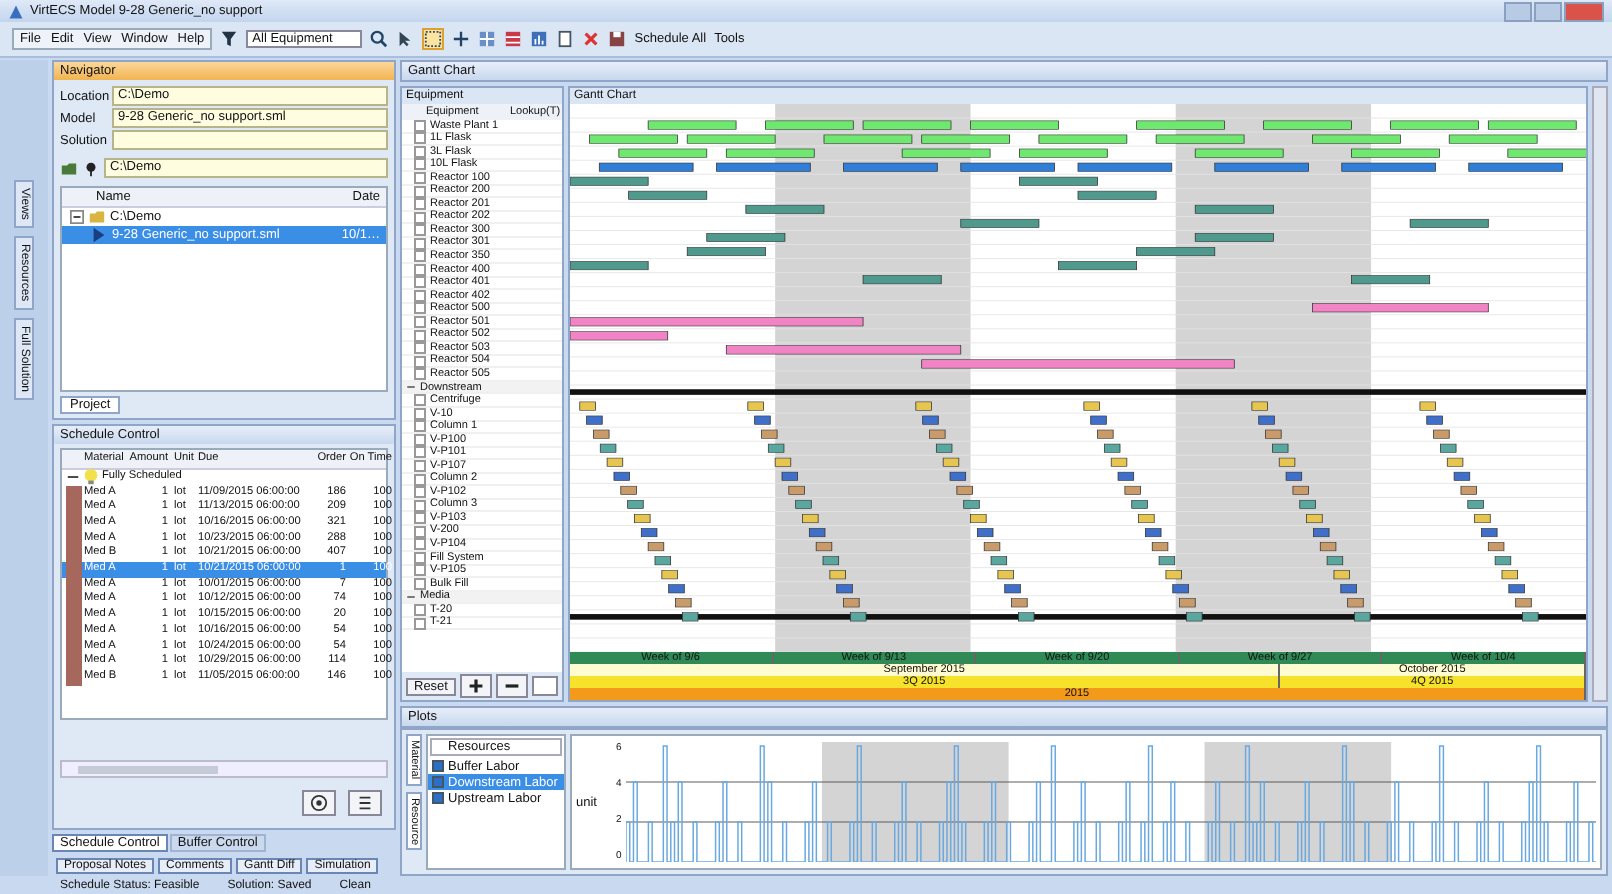 This screenshot has width=1612, height=894. What do you see at coordinates (379, 39) in the screenshot?
I see `search-icon` at bounding box center [379, 39].